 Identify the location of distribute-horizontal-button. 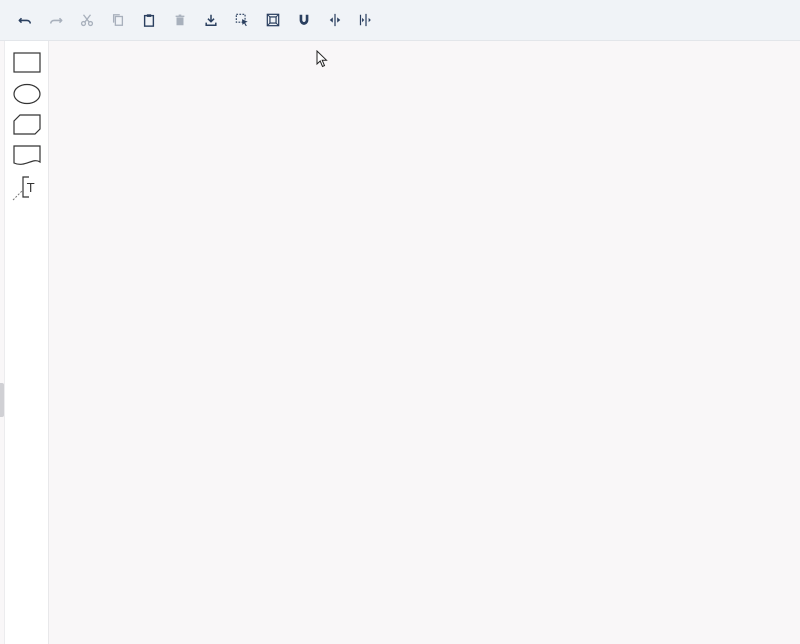
(366, 20).